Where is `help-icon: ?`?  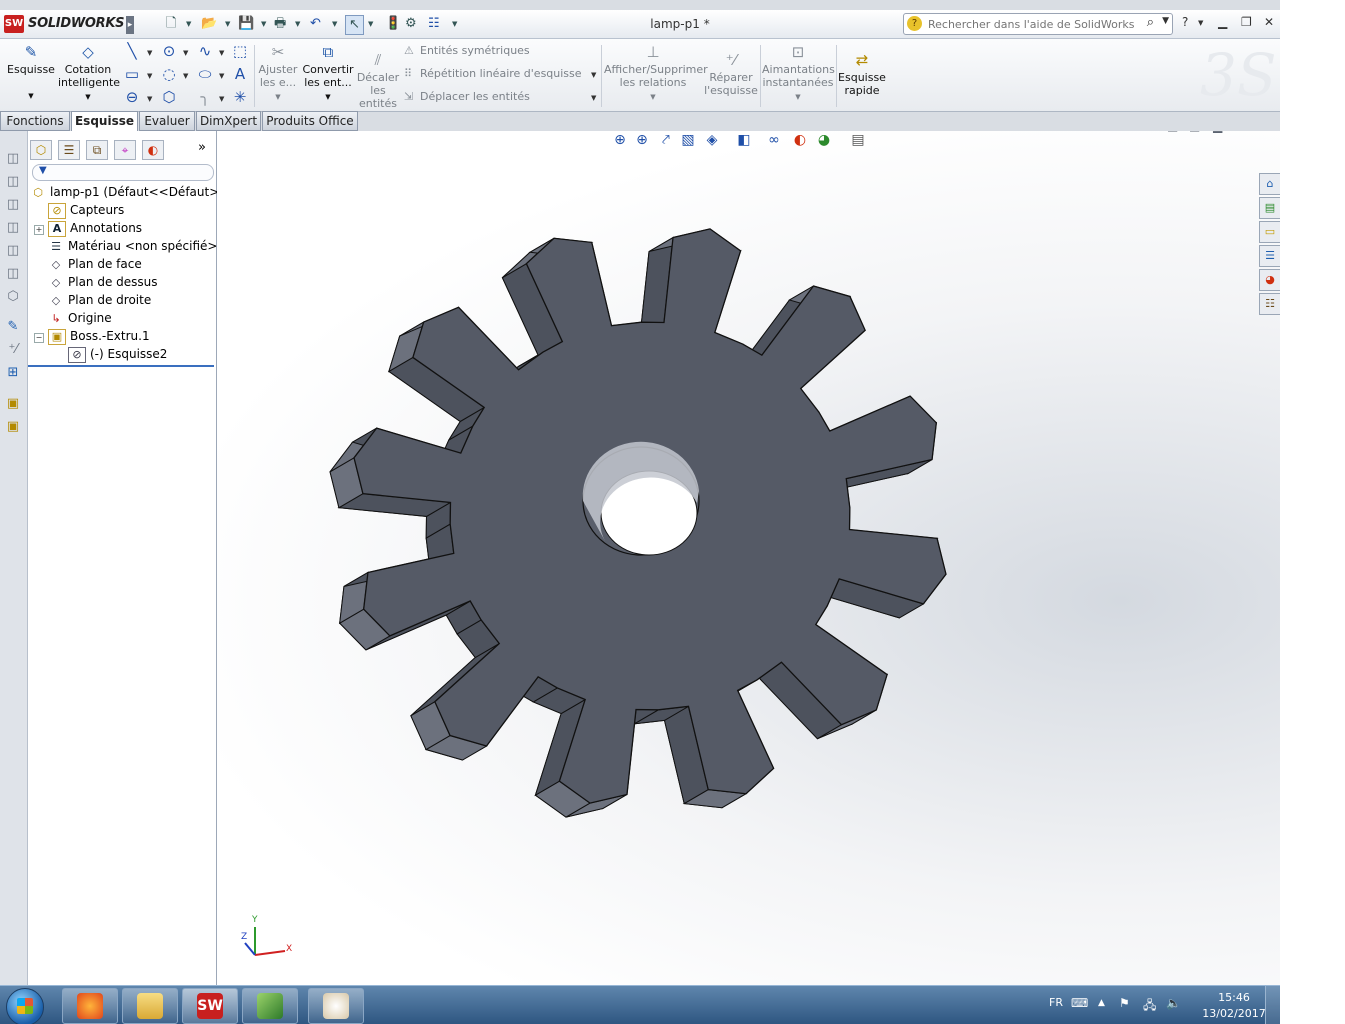 help-icon: ? is located at coordinates (1185, 22).